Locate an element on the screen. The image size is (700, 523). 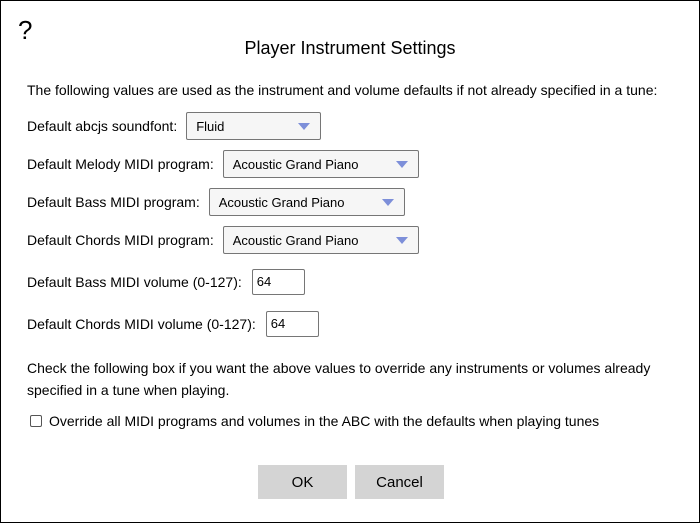
ok-button: OK is located at coordinates (302, 482).